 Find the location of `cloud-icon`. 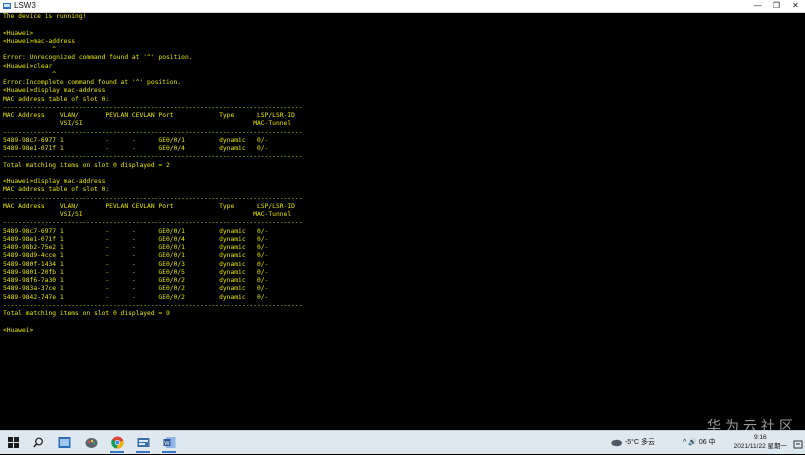

cloud-icon is located at coordinates (616, 442).